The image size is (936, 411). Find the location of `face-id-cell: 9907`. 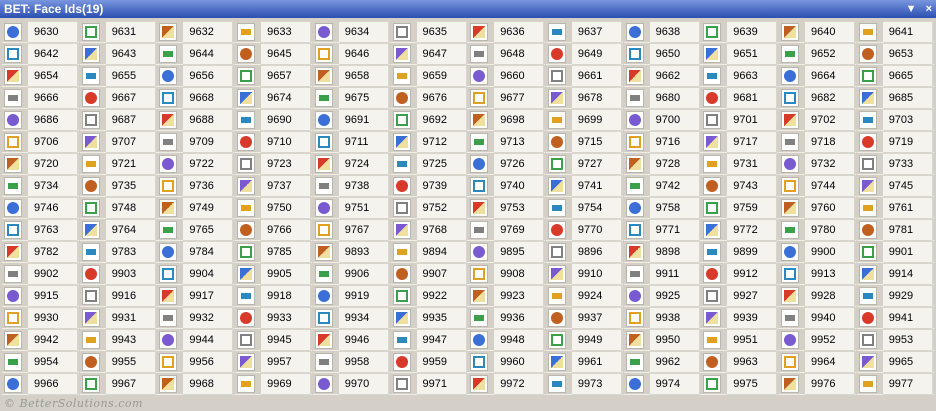

face-id-cell: 9907 is located at coordinates (429, 274).